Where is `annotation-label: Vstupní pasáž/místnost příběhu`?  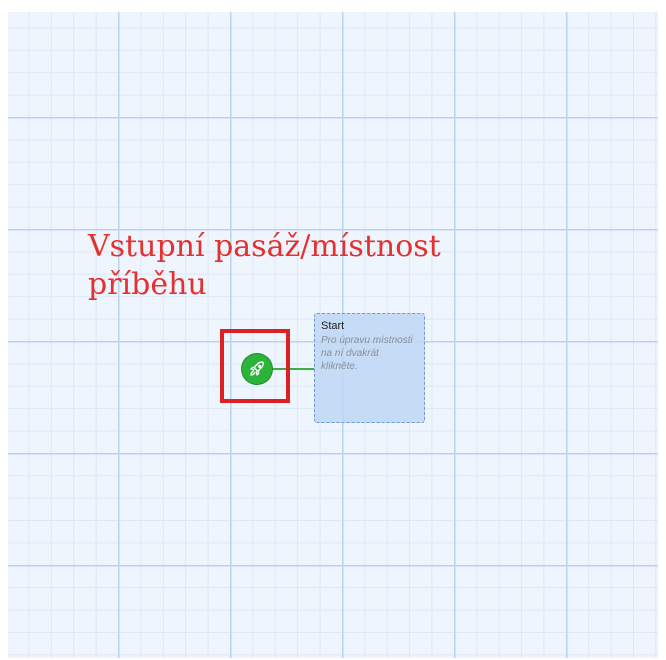 annotation-label: Vstupní pasáž/místnost příběhu is located at coordinates (264, 265).